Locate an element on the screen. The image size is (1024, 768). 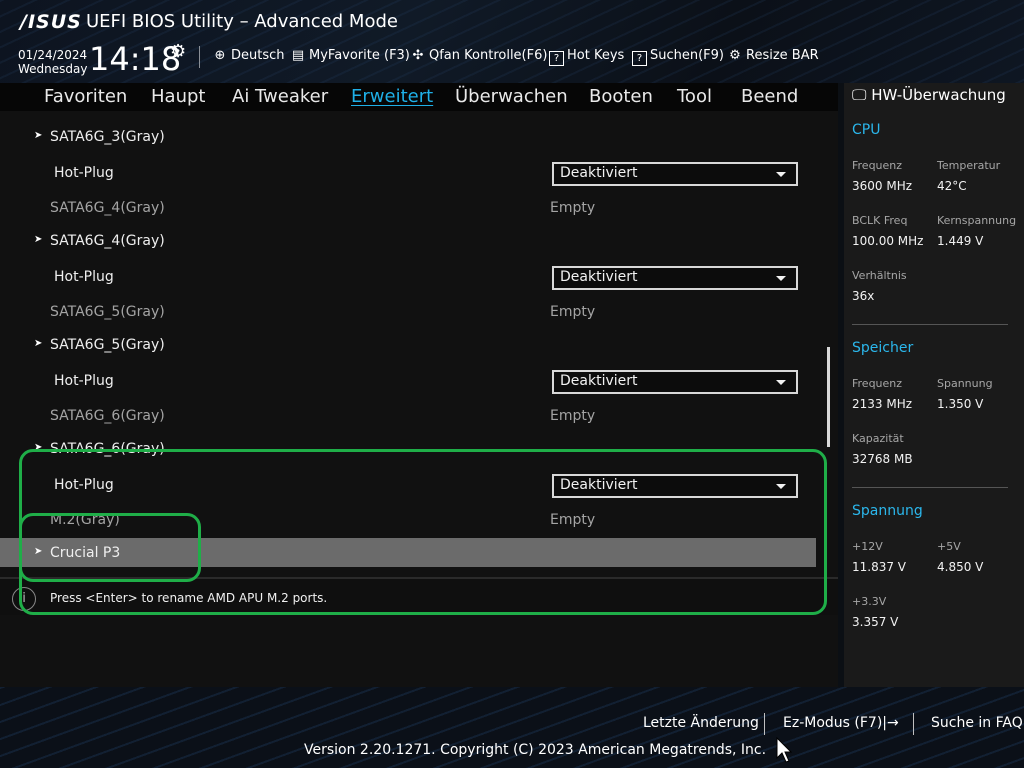
hotplug2-label: Hot-Plug is located at coordinates (84, 277).